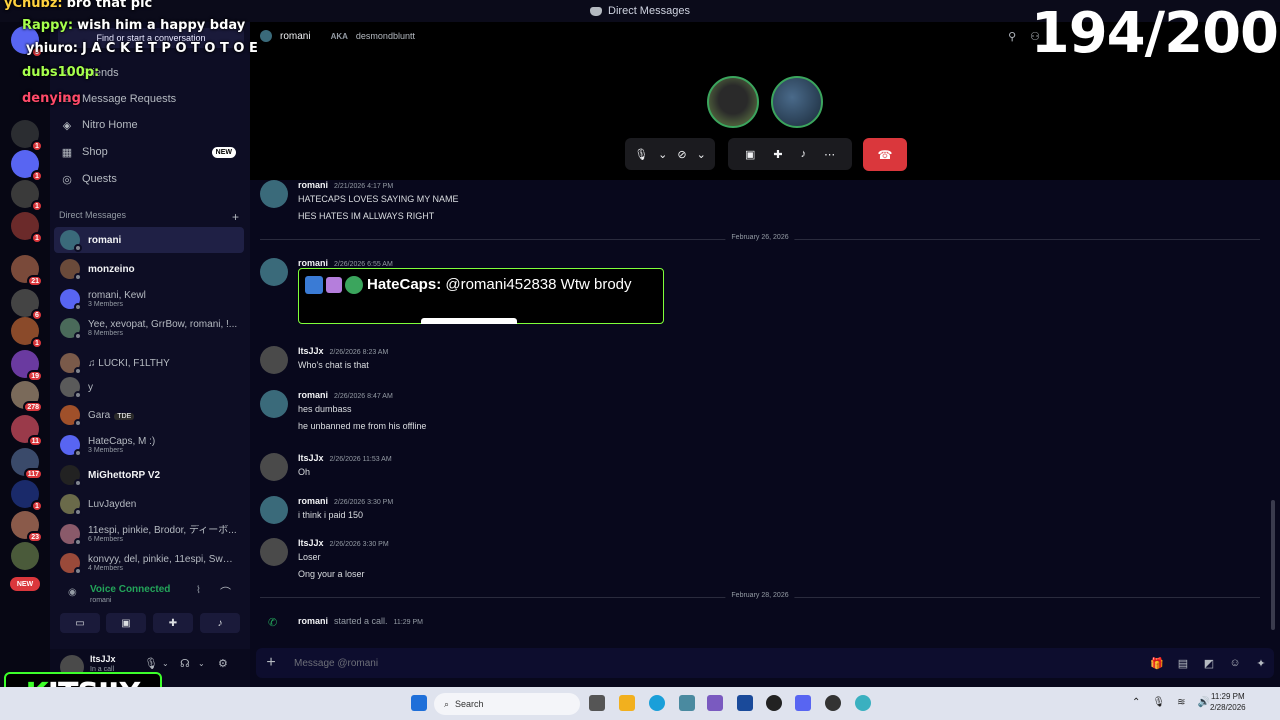  What do you see at coordinates (220, 623) in the screenshot?
I see `soundboard-button: ♪` at bounding box center [220, 623].